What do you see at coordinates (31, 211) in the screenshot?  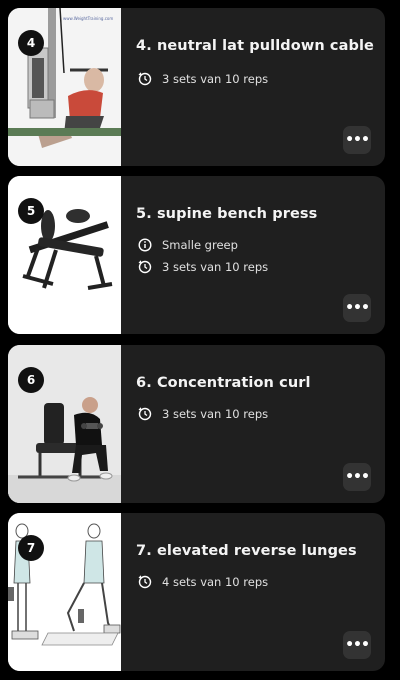 I see `exercise-number-badge: 5` at bounding box center [31, 211].